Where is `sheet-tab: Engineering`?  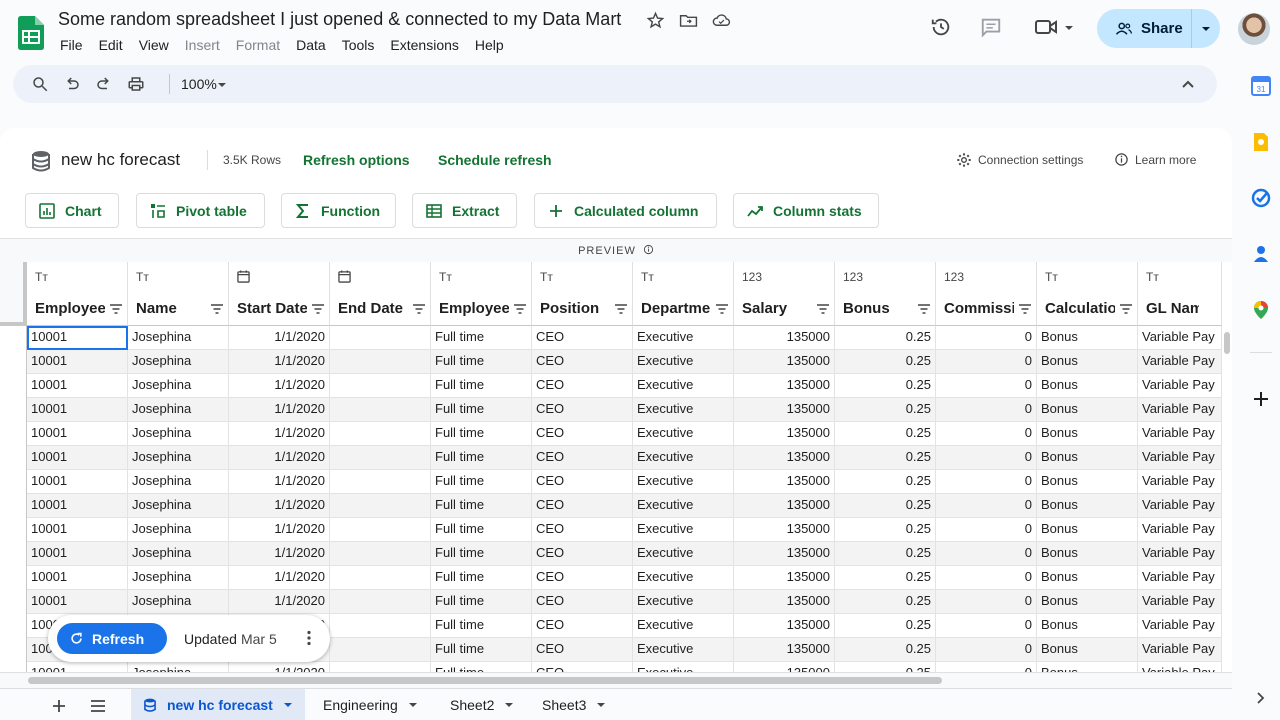
sheet-tab: Engineering is located at coordinates (370, 704).